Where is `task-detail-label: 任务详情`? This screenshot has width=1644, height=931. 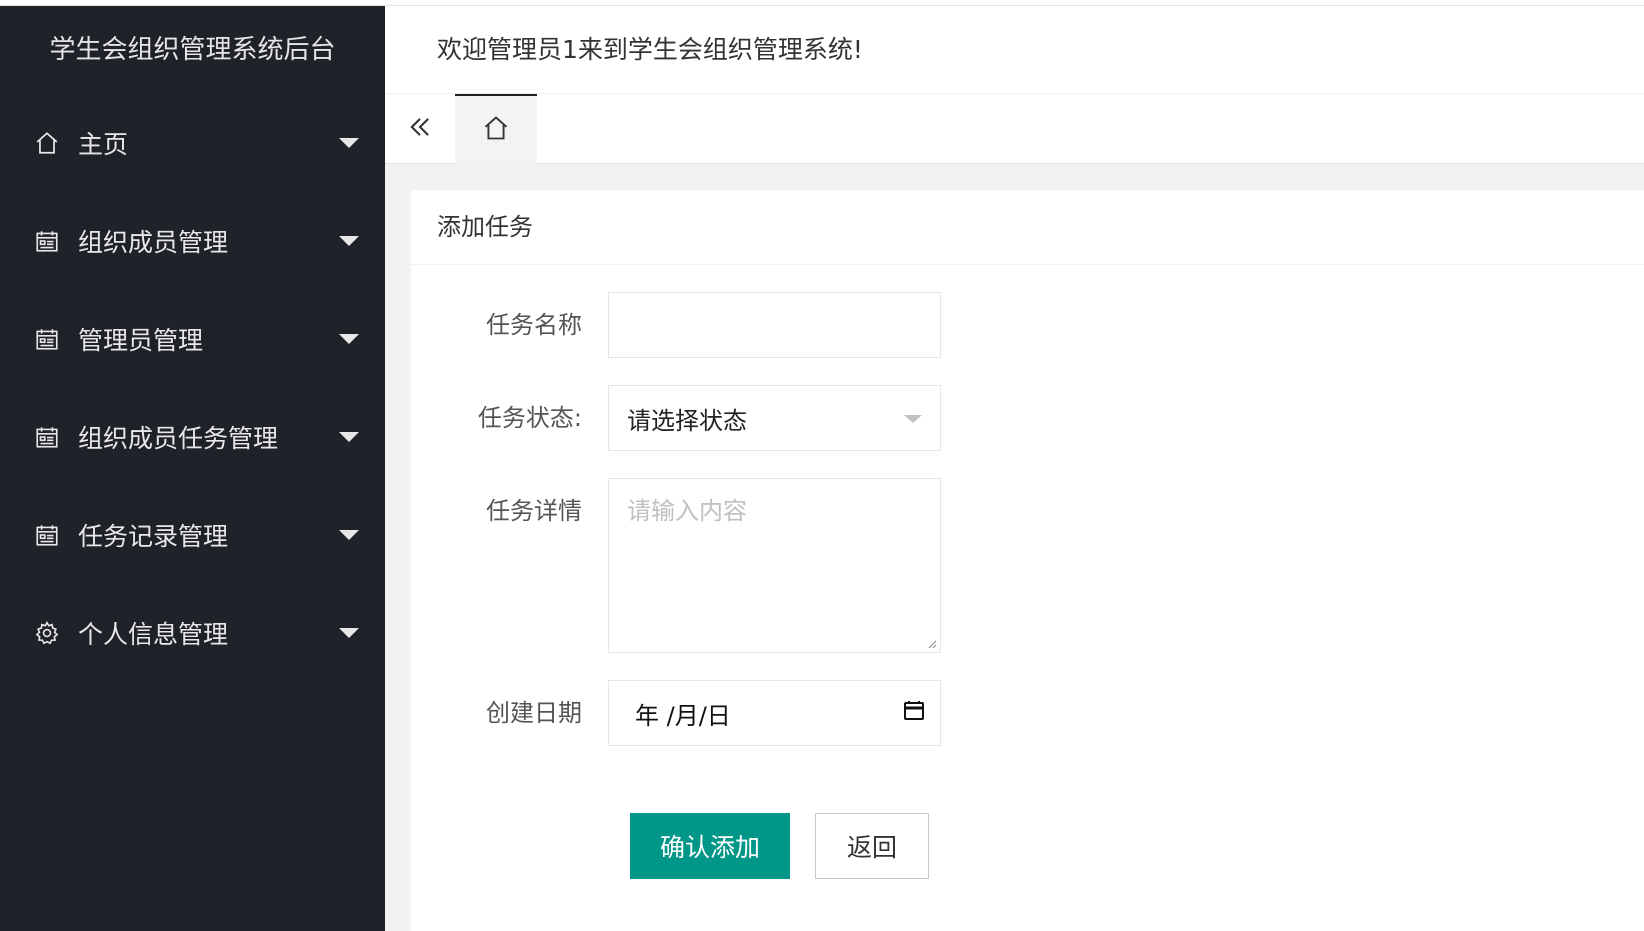
task-detail-label: 任务详情 is located at coordinates (534, 511).